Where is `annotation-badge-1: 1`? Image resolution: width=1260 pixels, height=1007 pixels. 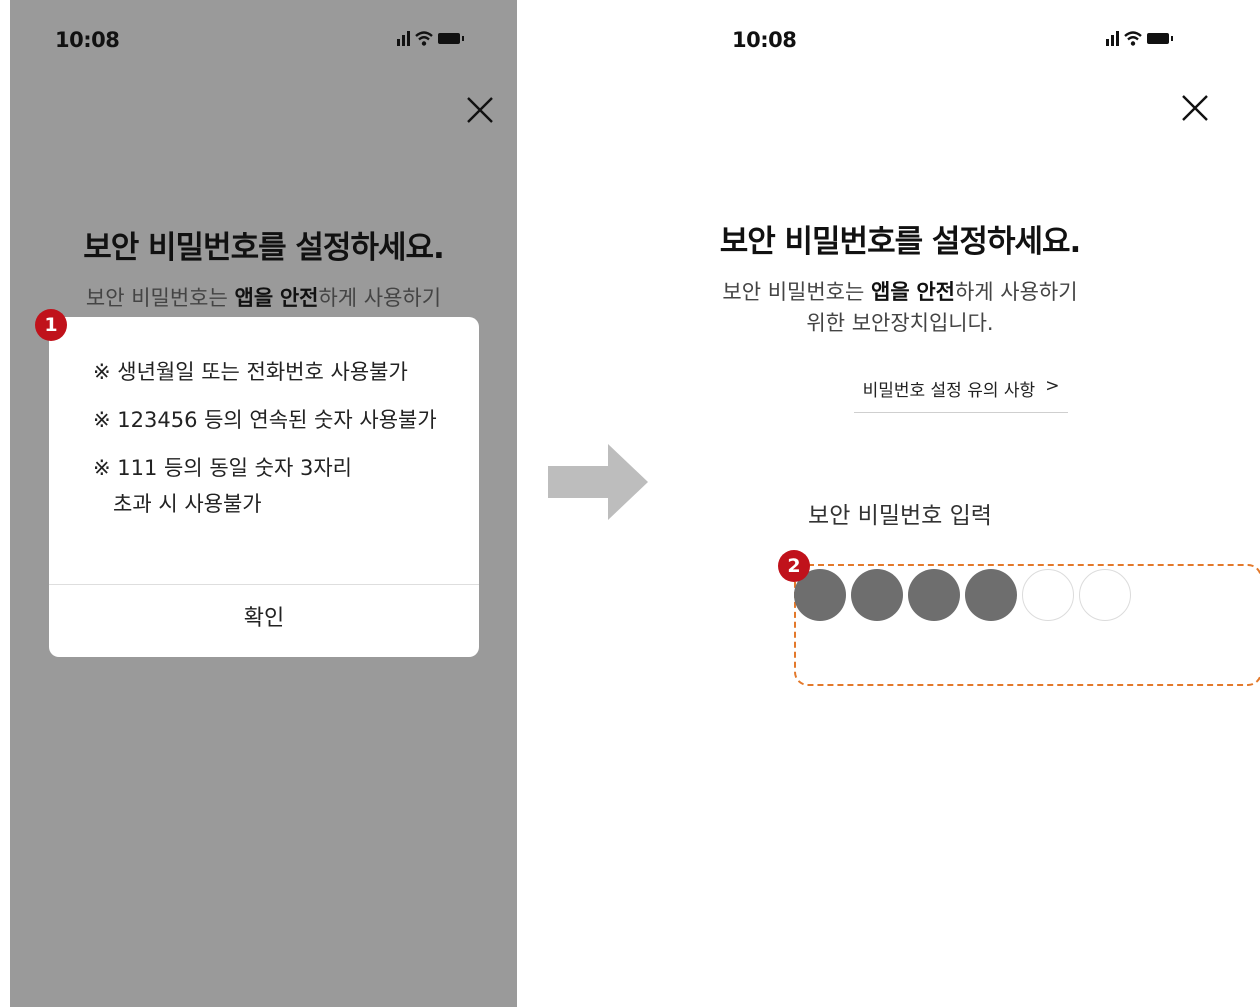
annotation-badge-1: 1 is located at coordinates (51, 325).